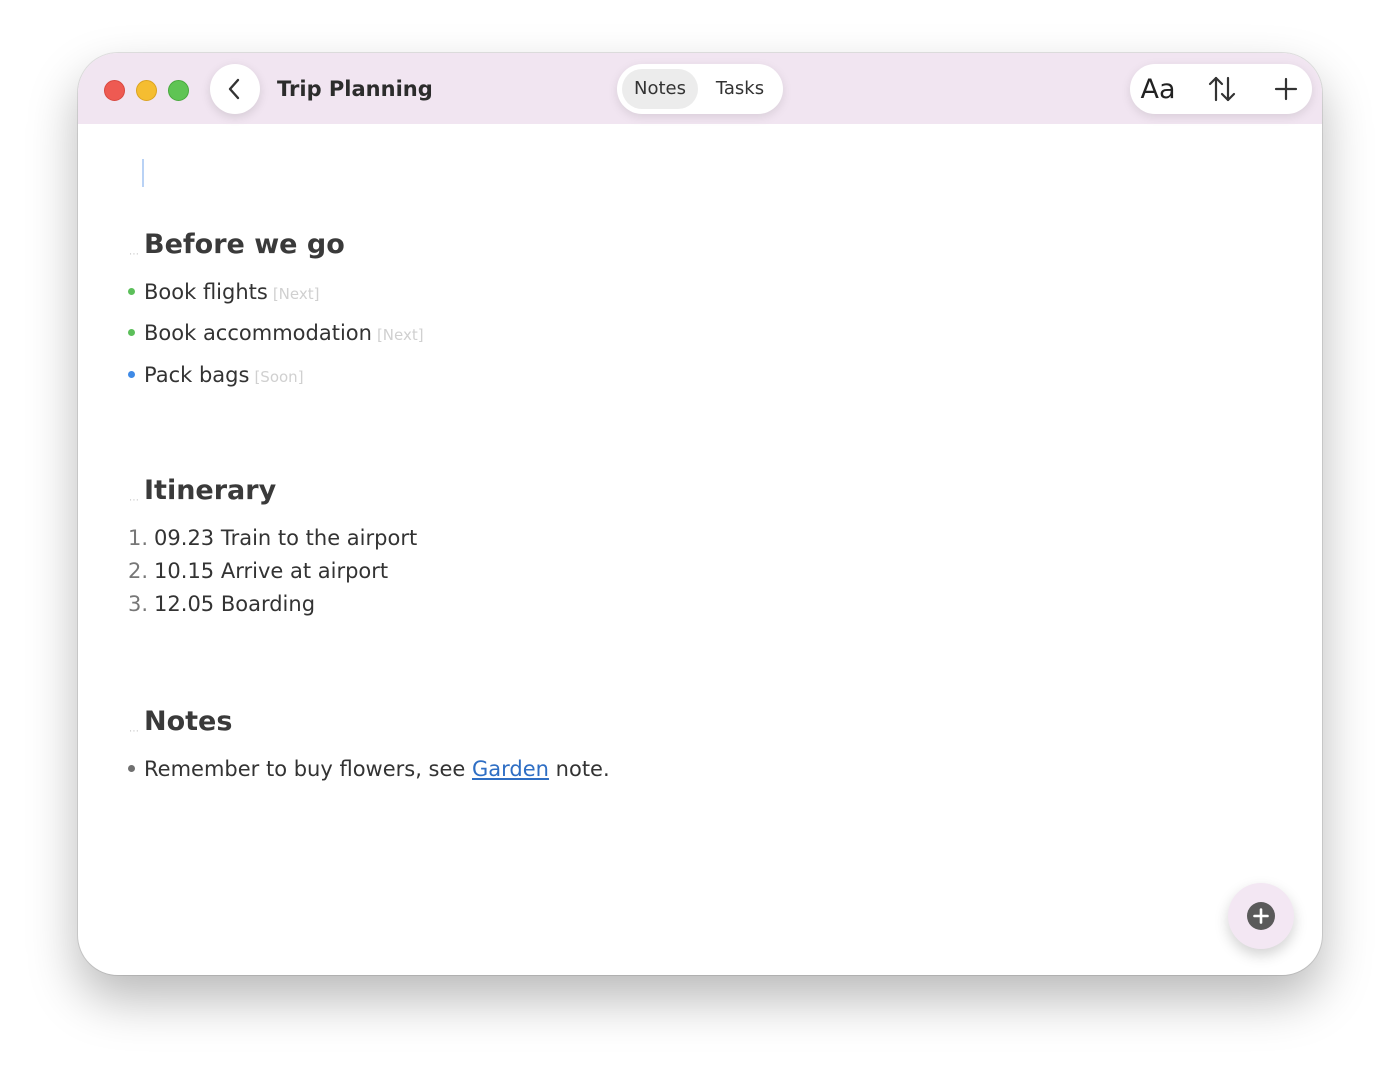  I want to click on ordered-list-item: 2. 10.15 Arrive at airport, so click(258, 571).